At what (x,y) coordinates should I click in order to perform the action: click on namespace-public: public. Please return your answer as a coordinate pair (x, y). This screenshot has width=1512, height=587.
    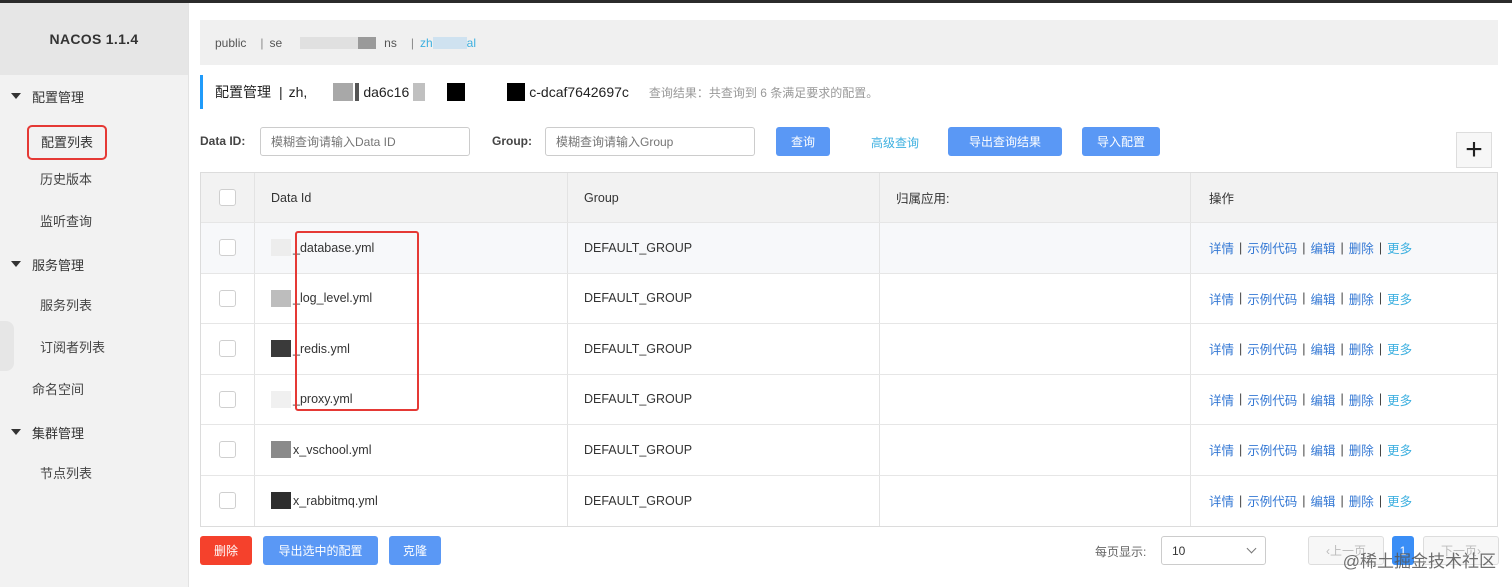
    Looking at the image, I should click on (230, 43).